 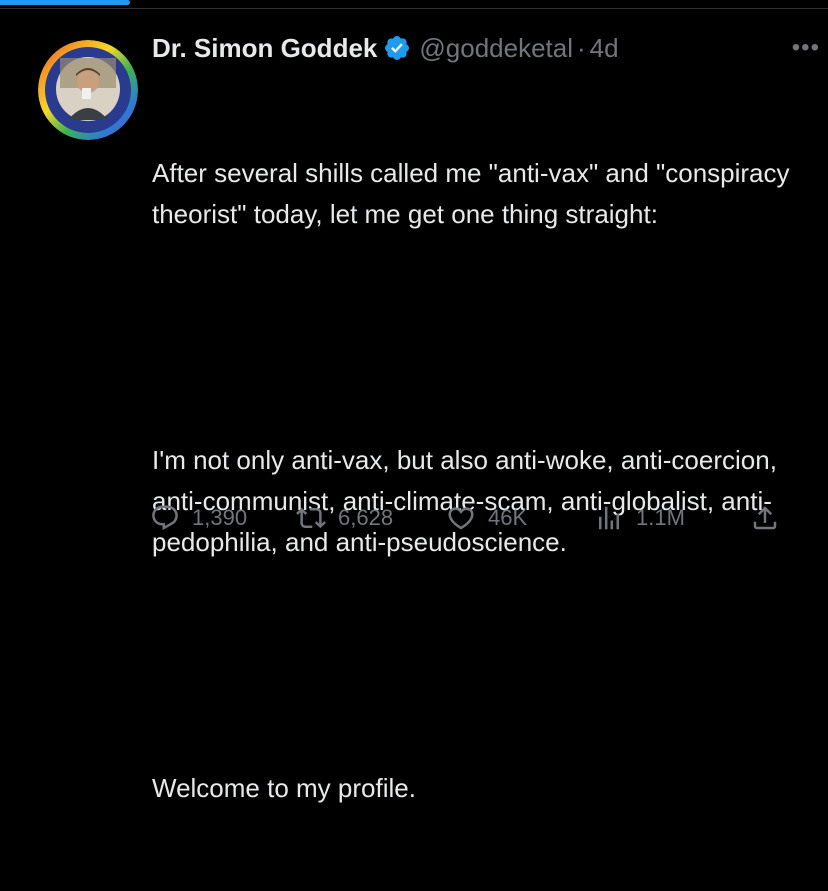 I want to click on share-button, so click(x=771, y=518).